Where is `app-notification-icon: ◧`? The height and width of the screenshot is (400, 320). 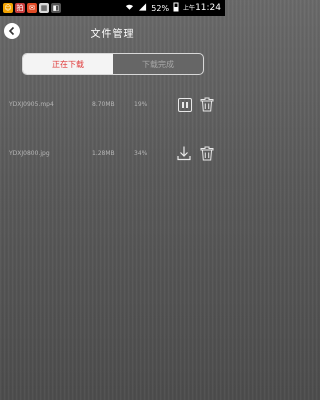 app-notification-icon: ◧ is located at coordinates (56, 8).